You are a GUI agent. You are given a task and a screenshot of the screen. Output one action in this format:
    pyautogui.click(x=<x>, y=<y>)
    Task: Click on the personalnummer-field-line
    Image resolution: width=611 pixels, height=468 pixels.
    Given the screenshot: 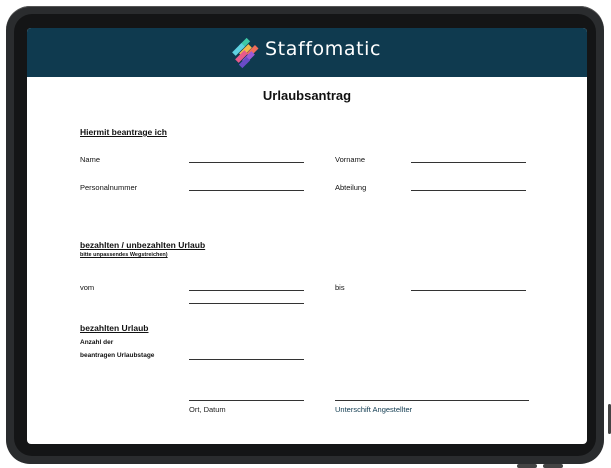 What is the action you would take?
    pyautogui.click(x=246, y=190)
    